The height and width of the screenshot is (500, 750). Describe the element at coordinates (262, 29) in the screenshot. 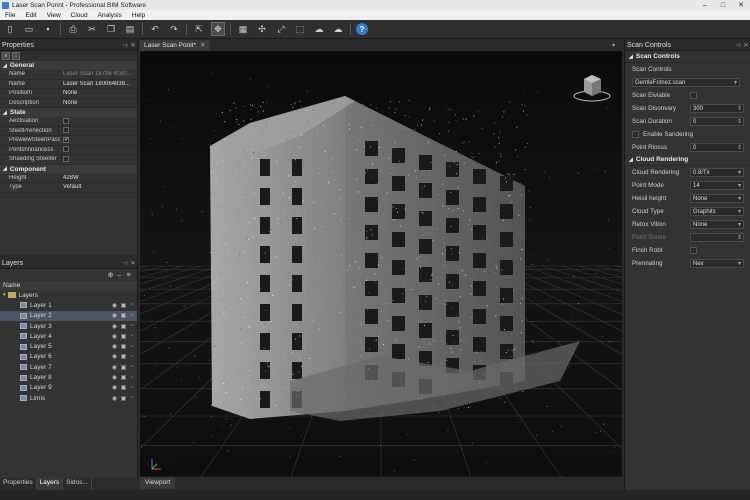

I see `transform-icon: ✣` at that location.